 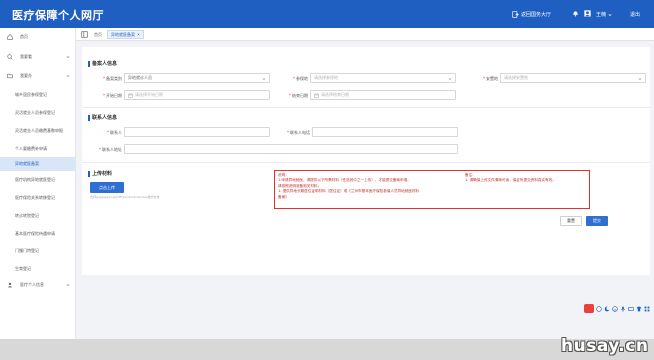 What do you see at coordinates (27, 163) in the screenshot?
I see `sidebar-item-label: 异地就医备案` at bounding box center [27, 163].